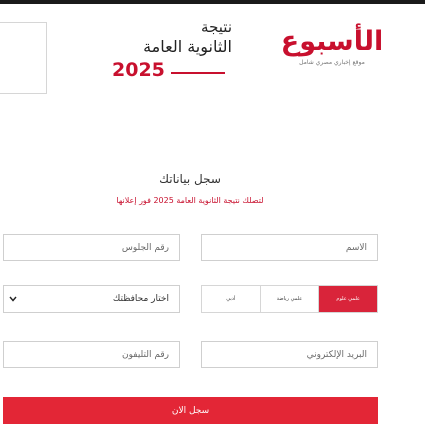 Image resolution: width=425 pixels, height=430 pixels. Describe the element at coordinates (91, 299) in the screenshot. I see `governorate-select: اختار محافظتك` at that location.